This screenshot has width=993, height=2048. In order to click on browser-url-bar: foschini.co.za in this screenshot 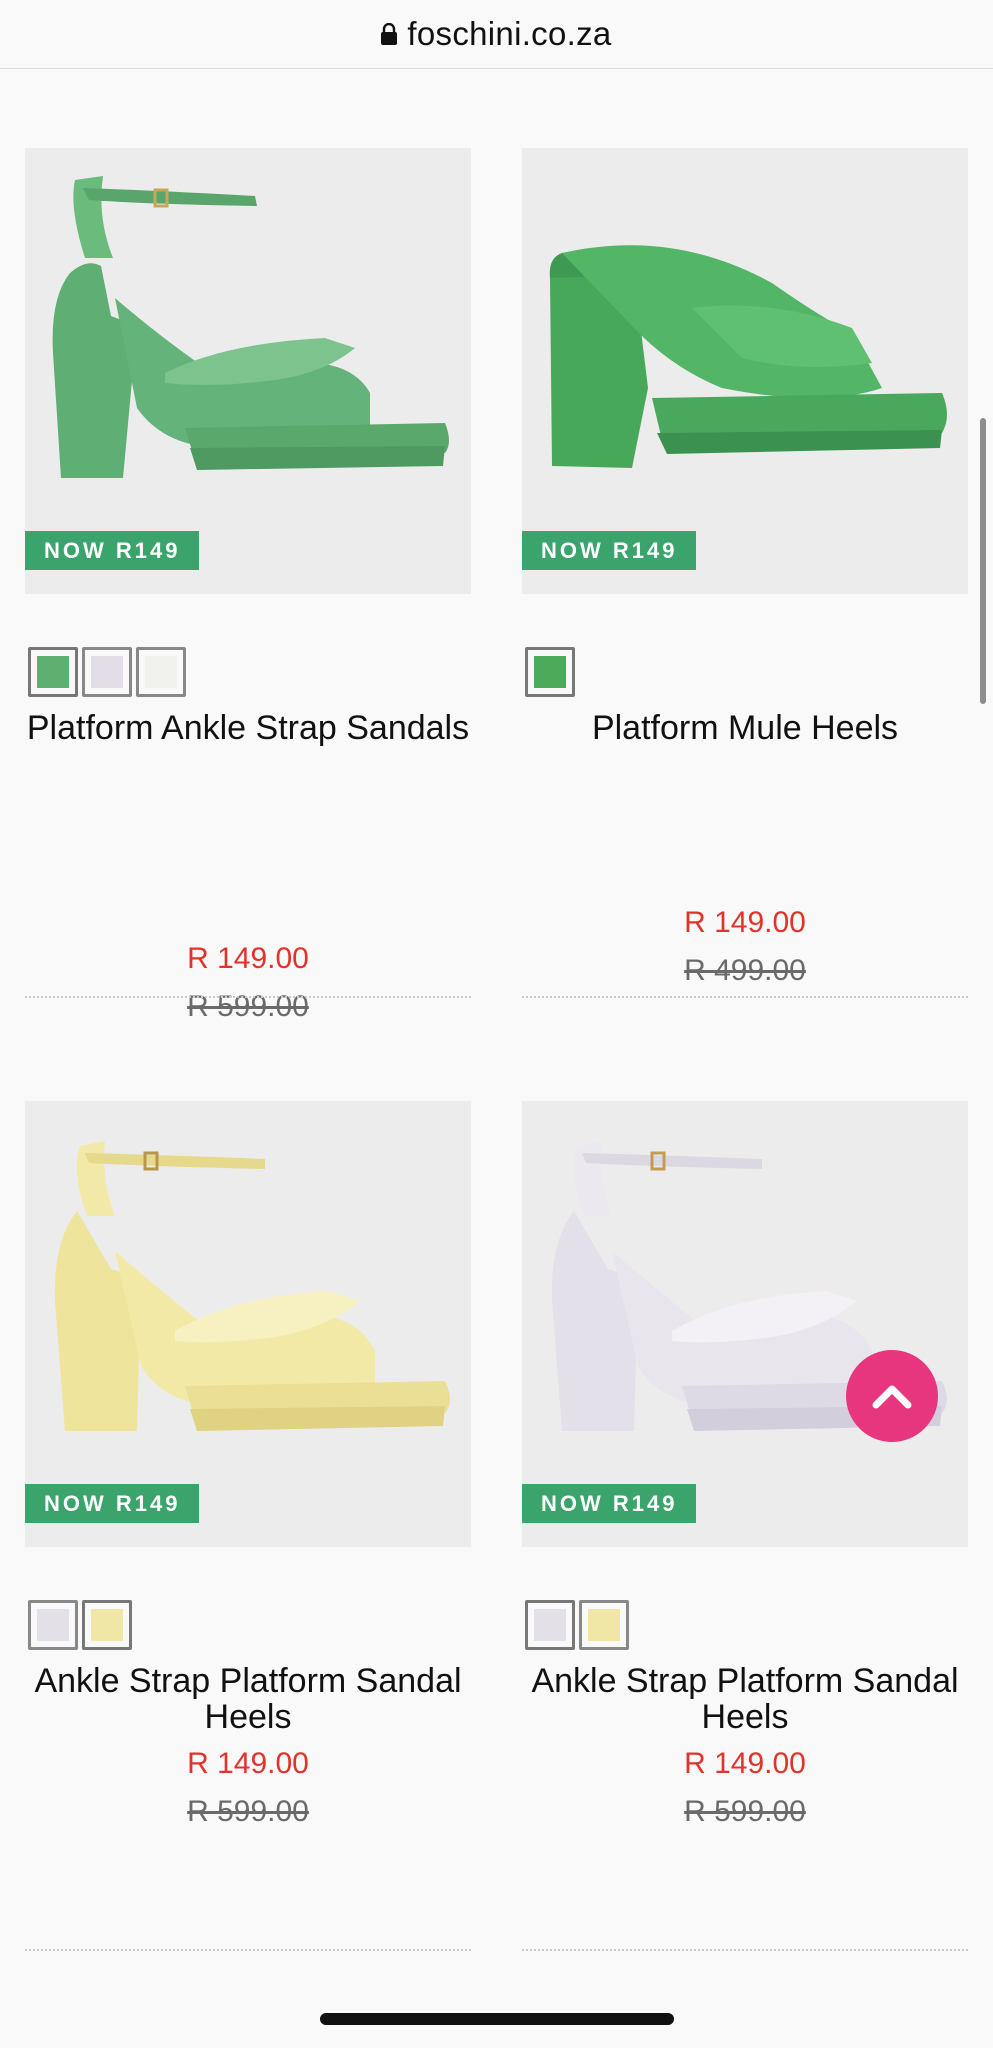, I will do `click(496, 34)`.